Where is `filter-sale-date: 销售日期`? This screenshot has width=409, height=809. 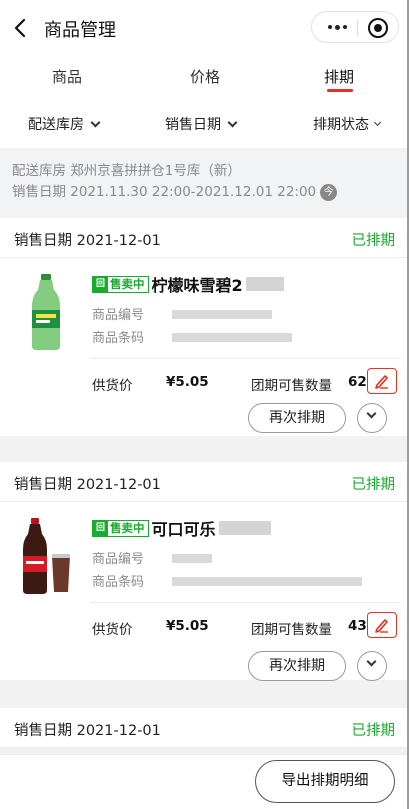 filter-sale-date: 销售日期 is located at coordinates (201, 124).